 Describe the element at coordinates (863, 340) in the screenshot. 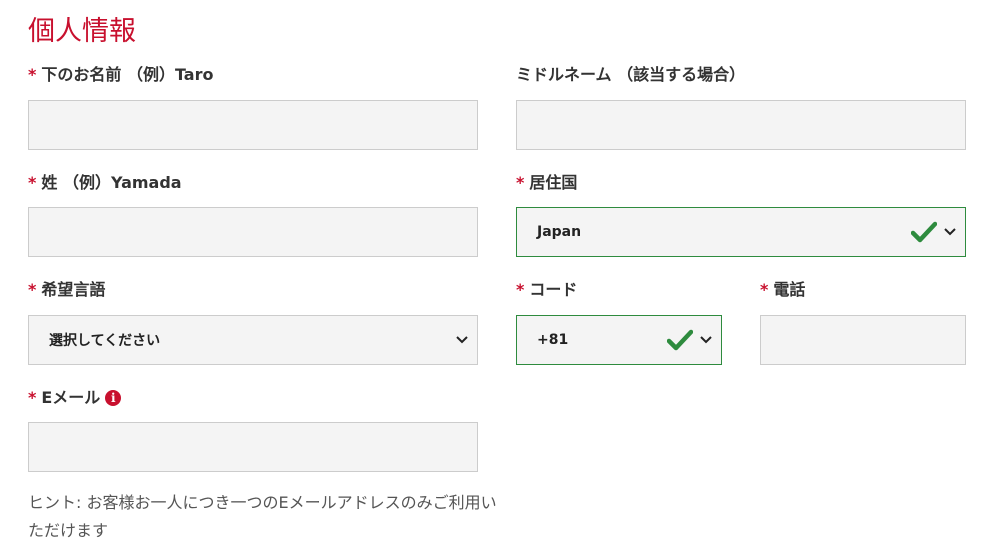

I see `phone-input` at that location.